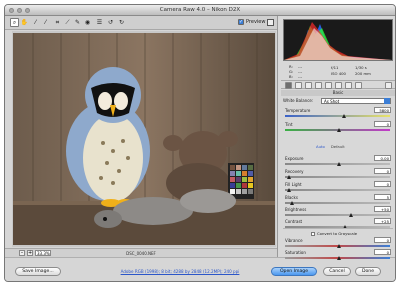 Image resolution: width=400 pixels, height=295 pixels. Describe the element at coordinates (294, 271) in the screenshot. I see `open-image-button: Open Image` at that location.